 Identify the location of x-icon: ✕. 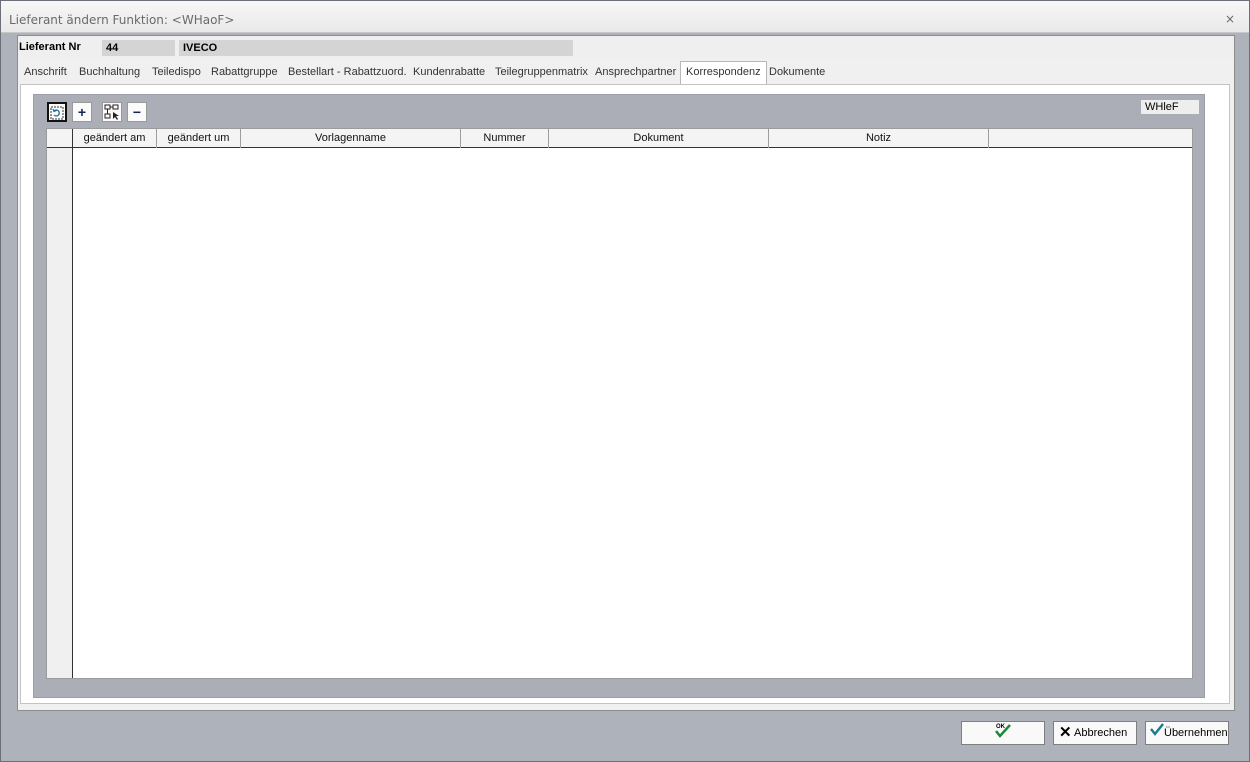
(1065, 733).